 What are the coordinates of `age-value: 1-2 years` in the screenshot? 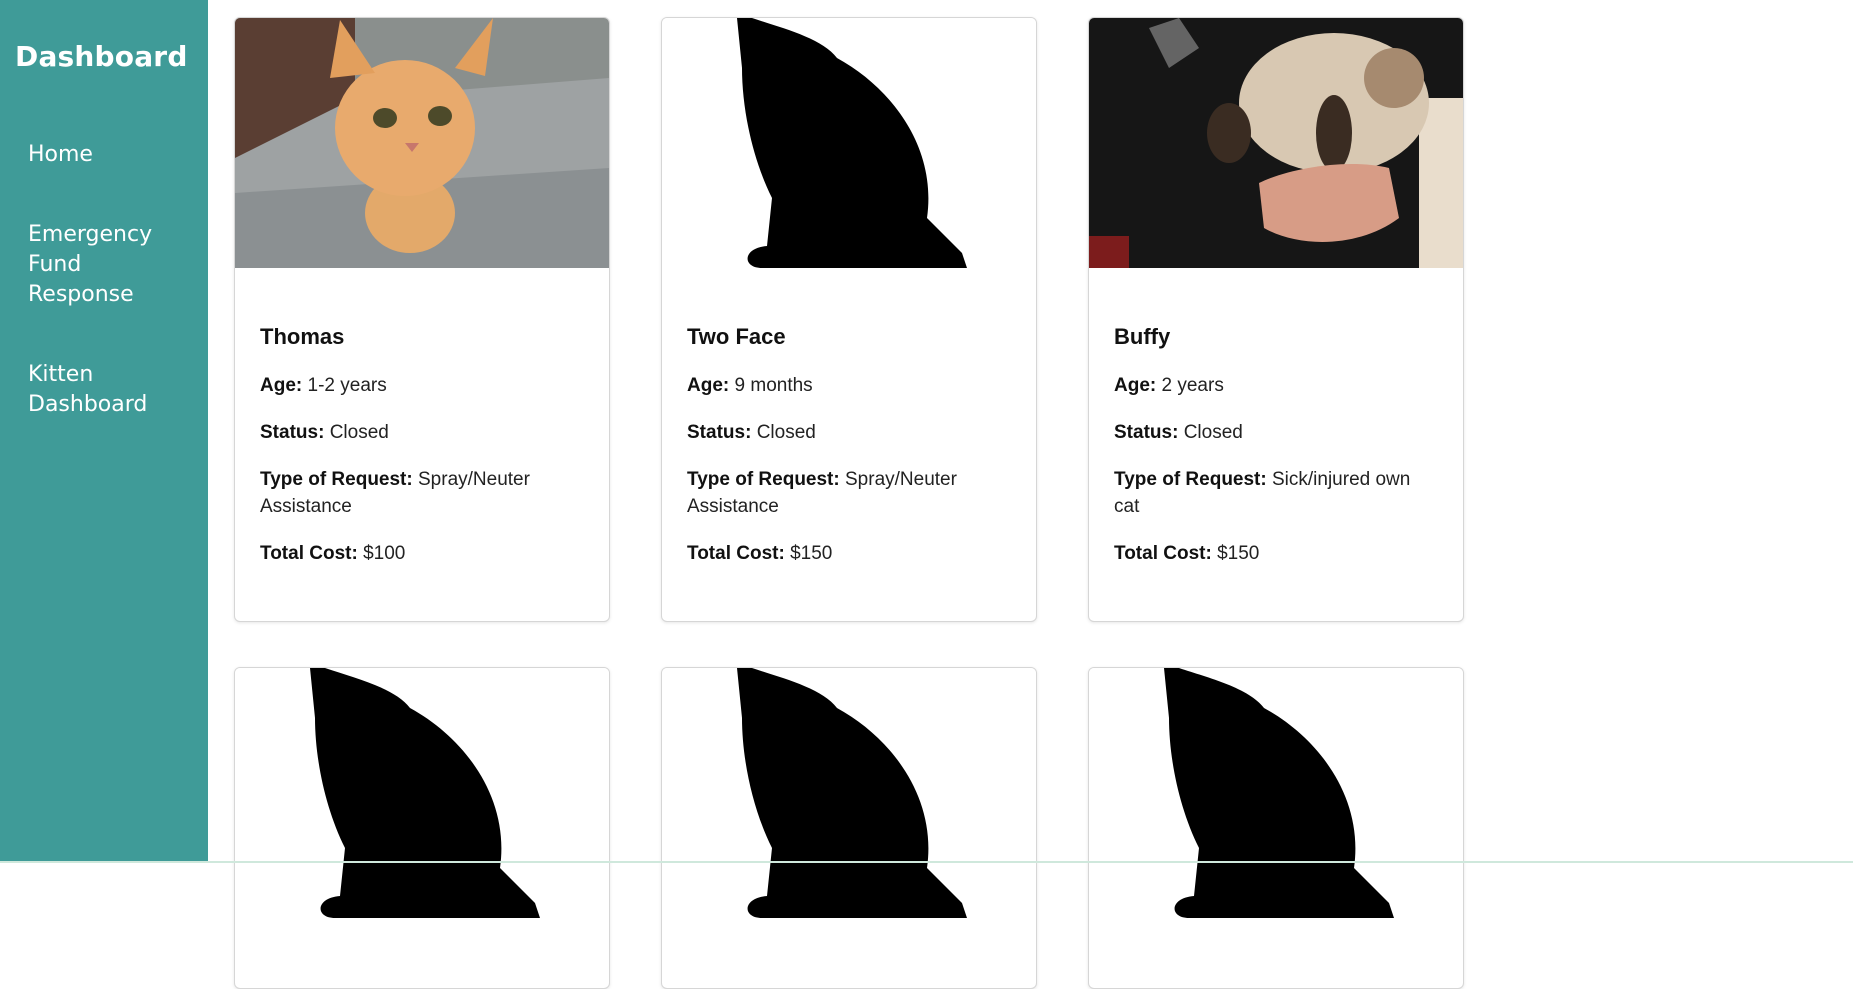 It's located at (347, 385).